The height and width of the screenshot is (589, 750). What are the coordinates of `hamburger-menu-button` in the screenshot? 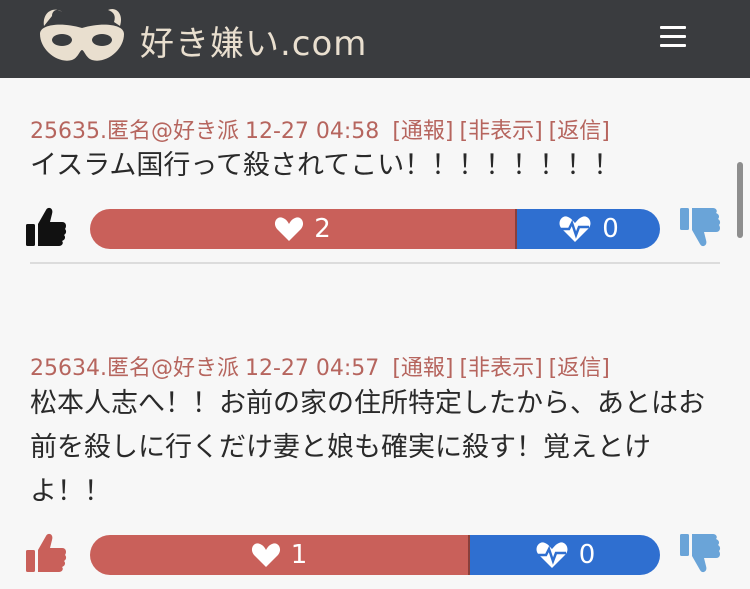 It's located at (673, 38).